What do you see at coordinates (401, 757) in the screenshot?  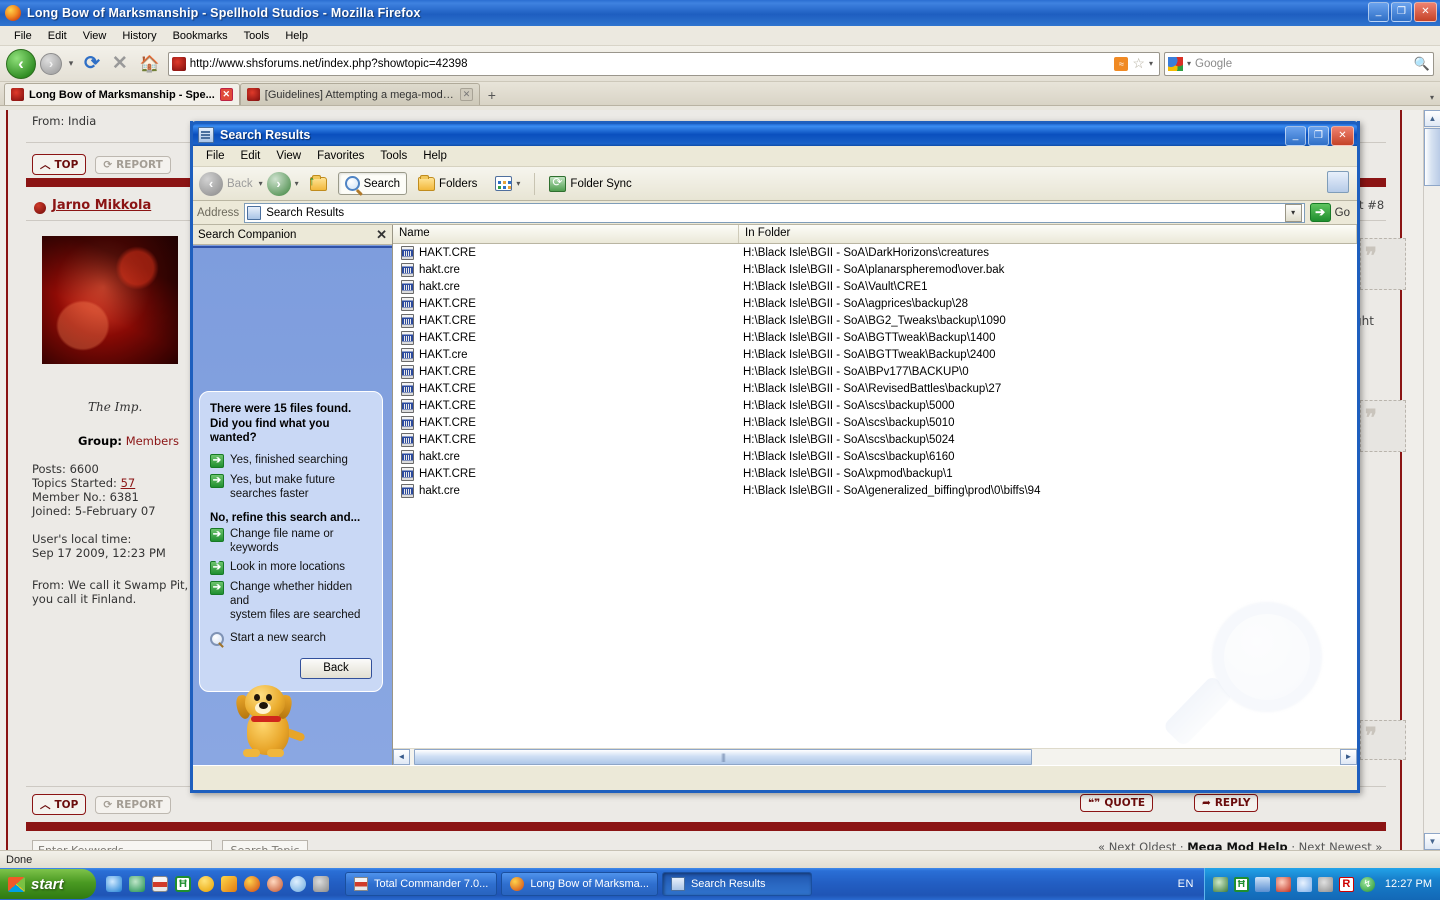 I see `scroll-left-icon: ◄` at bounding box center [401, 757].